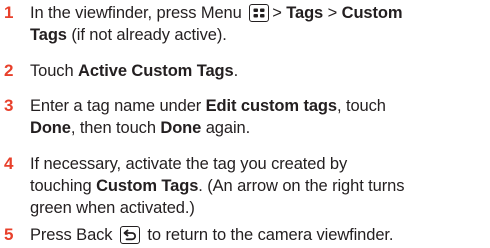 This screenshot has height=248, width=490. Describe the element at coordinates (259, 13) in the screenshot. I see `menu-key-icon` at that location.